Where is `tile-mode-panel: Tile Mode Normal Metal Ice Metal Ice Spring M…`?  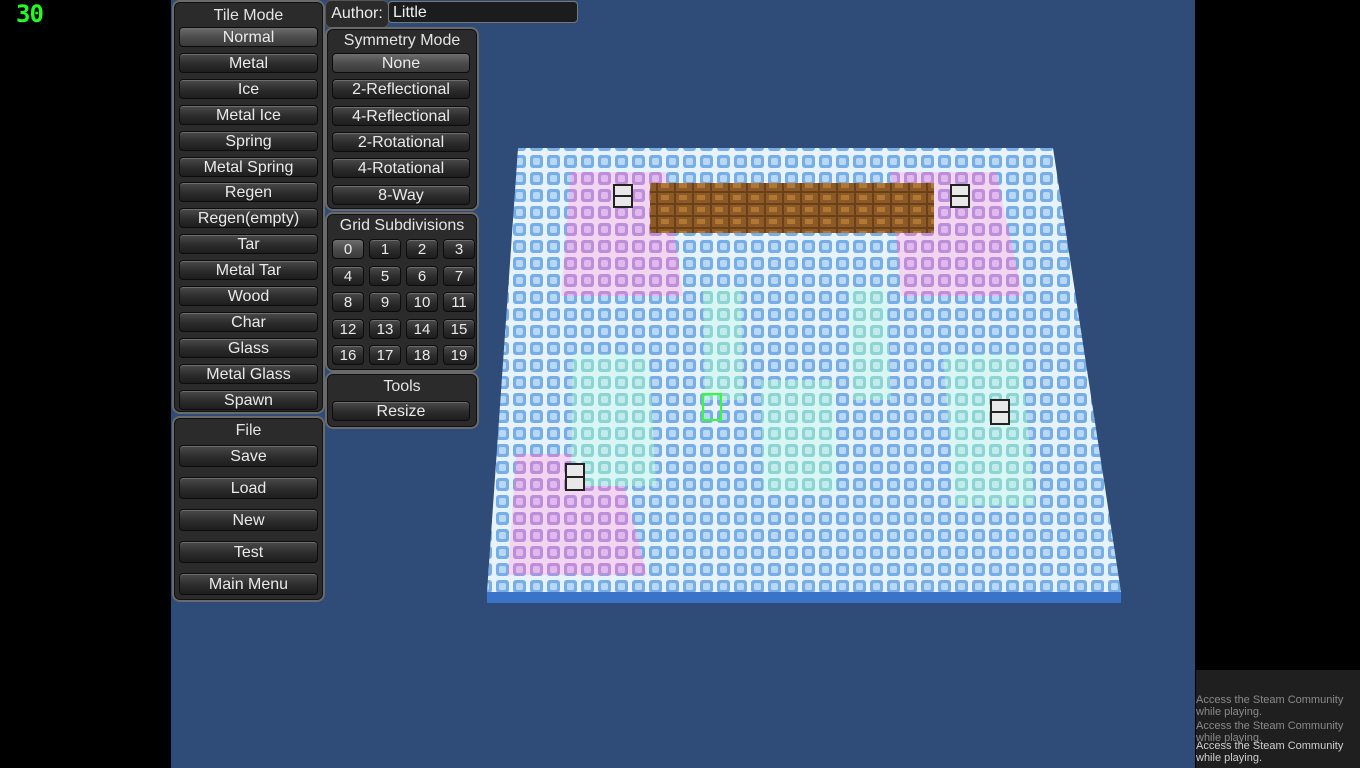 tile-mode-panel: Tile Mode Normal Metal Ice Metal Ice Spring M… is located at coordinates (248, 207).